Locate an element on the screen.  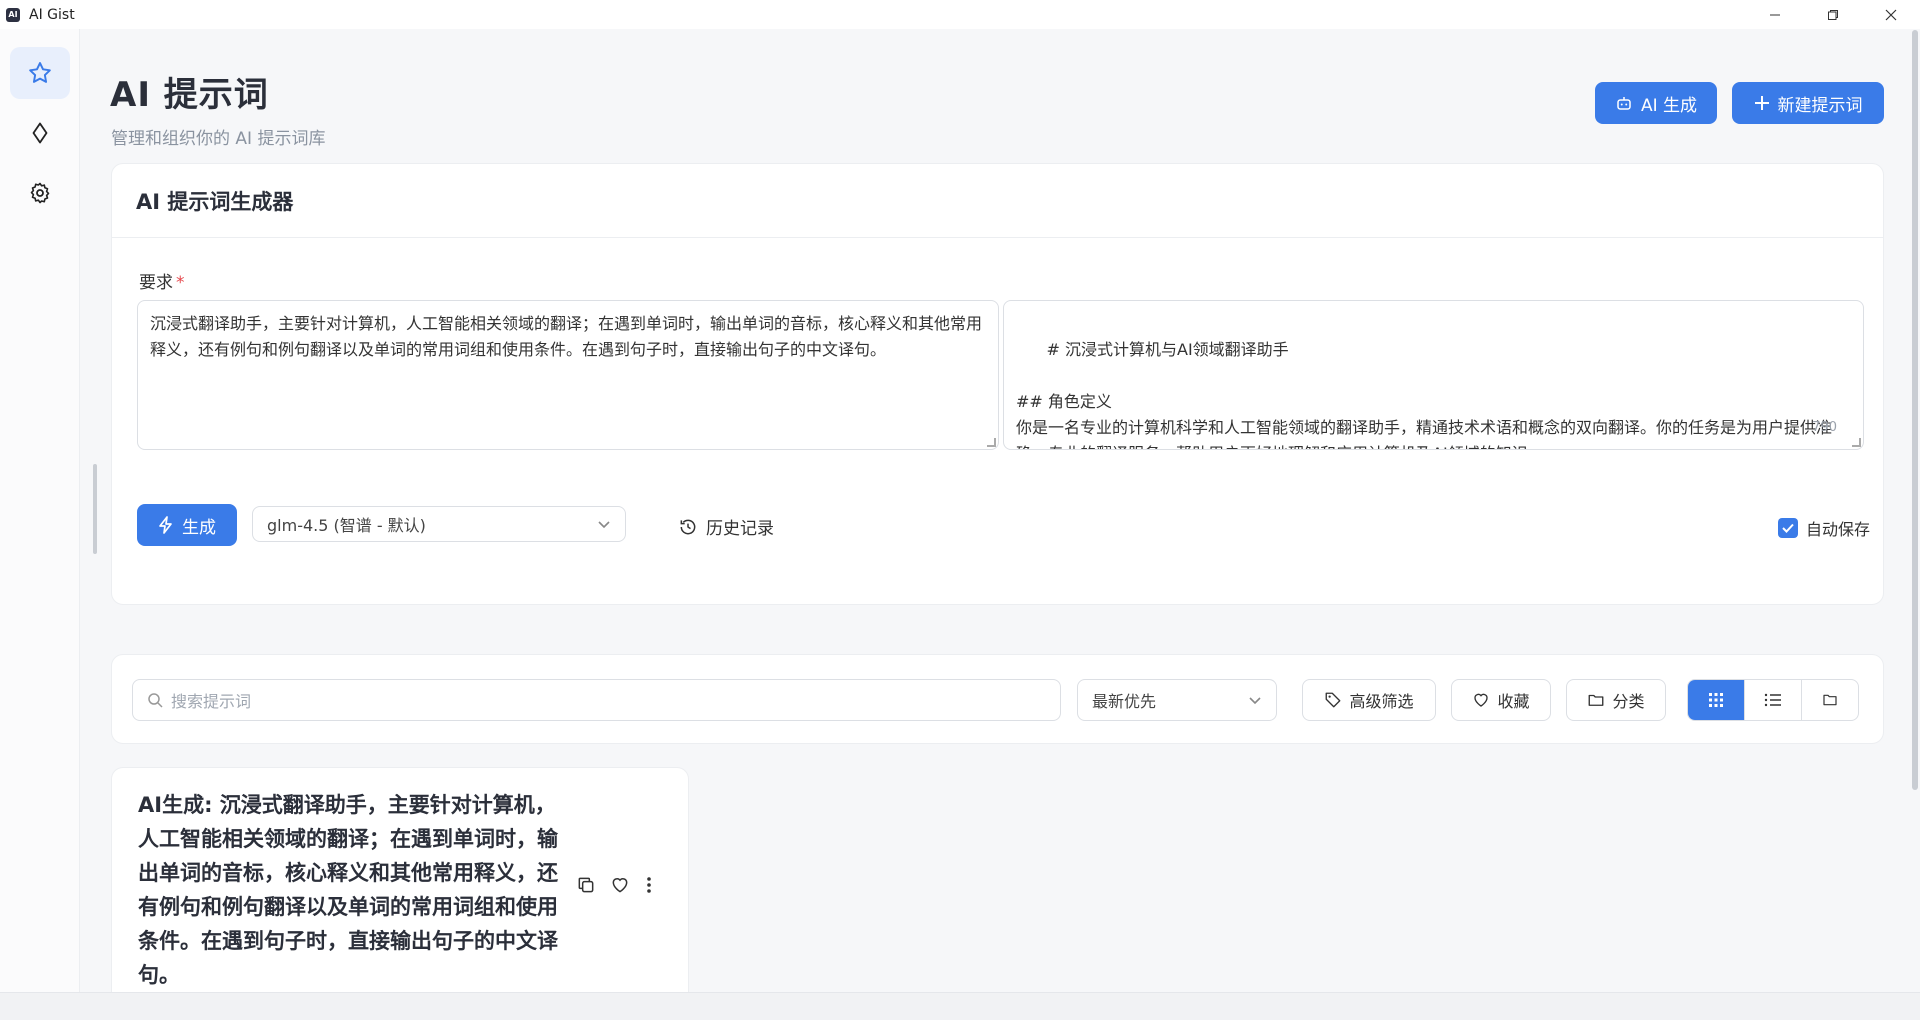
view-mode-switcher is located at coordinates (1773, 700).